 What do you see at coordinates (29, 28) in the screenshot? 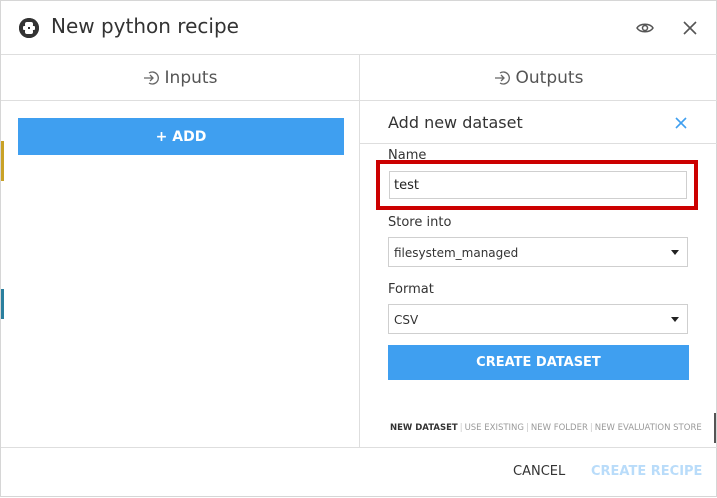
I see `python-recipe-icon` at bounding box center [29, 28].